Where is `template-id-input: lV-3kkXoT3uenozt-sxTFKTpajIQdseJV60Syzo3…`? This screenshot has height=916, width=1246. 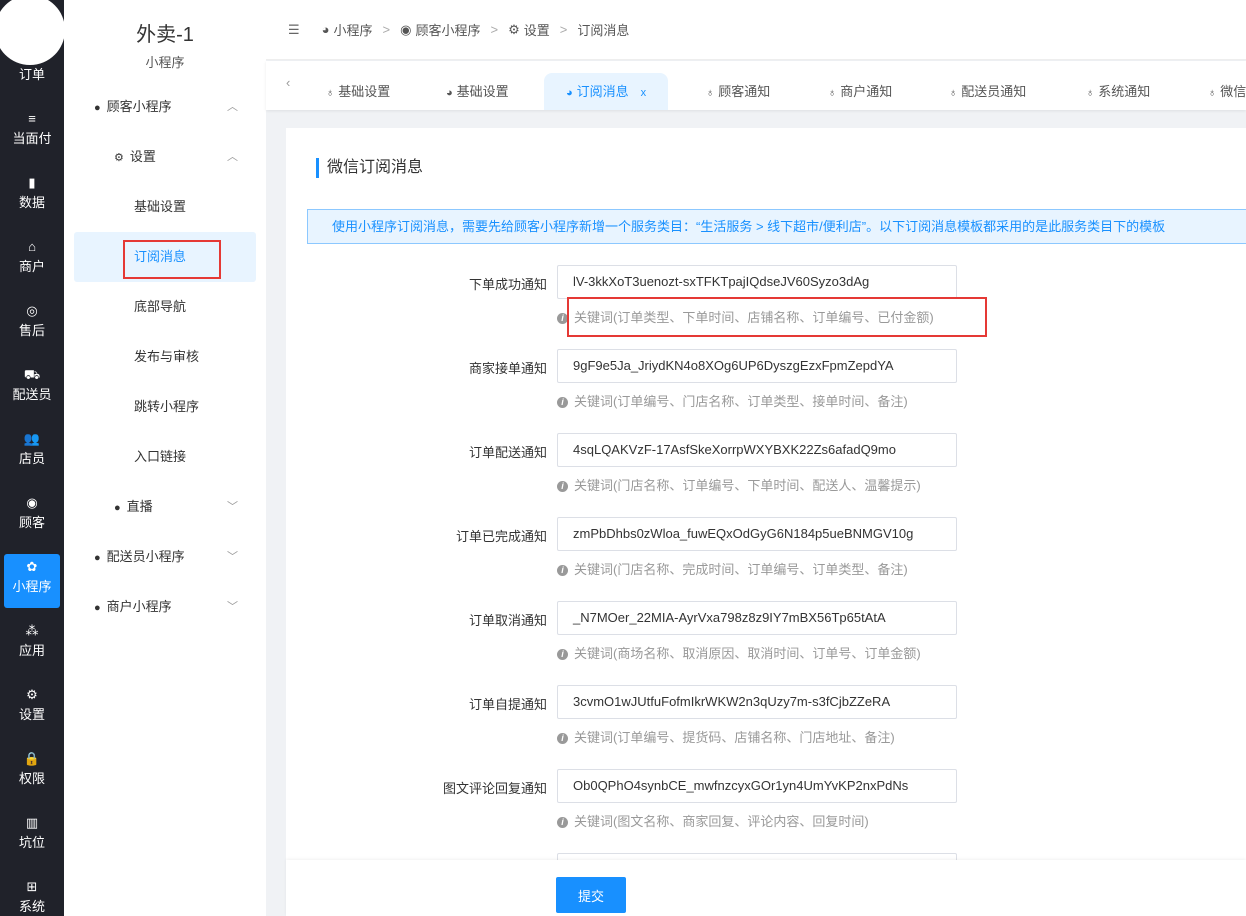 template-id-input: lV-3kkXoT3uenozt-sxTFKTpajIQdseJV60Syzo3… is located at coordinates (757, 282).